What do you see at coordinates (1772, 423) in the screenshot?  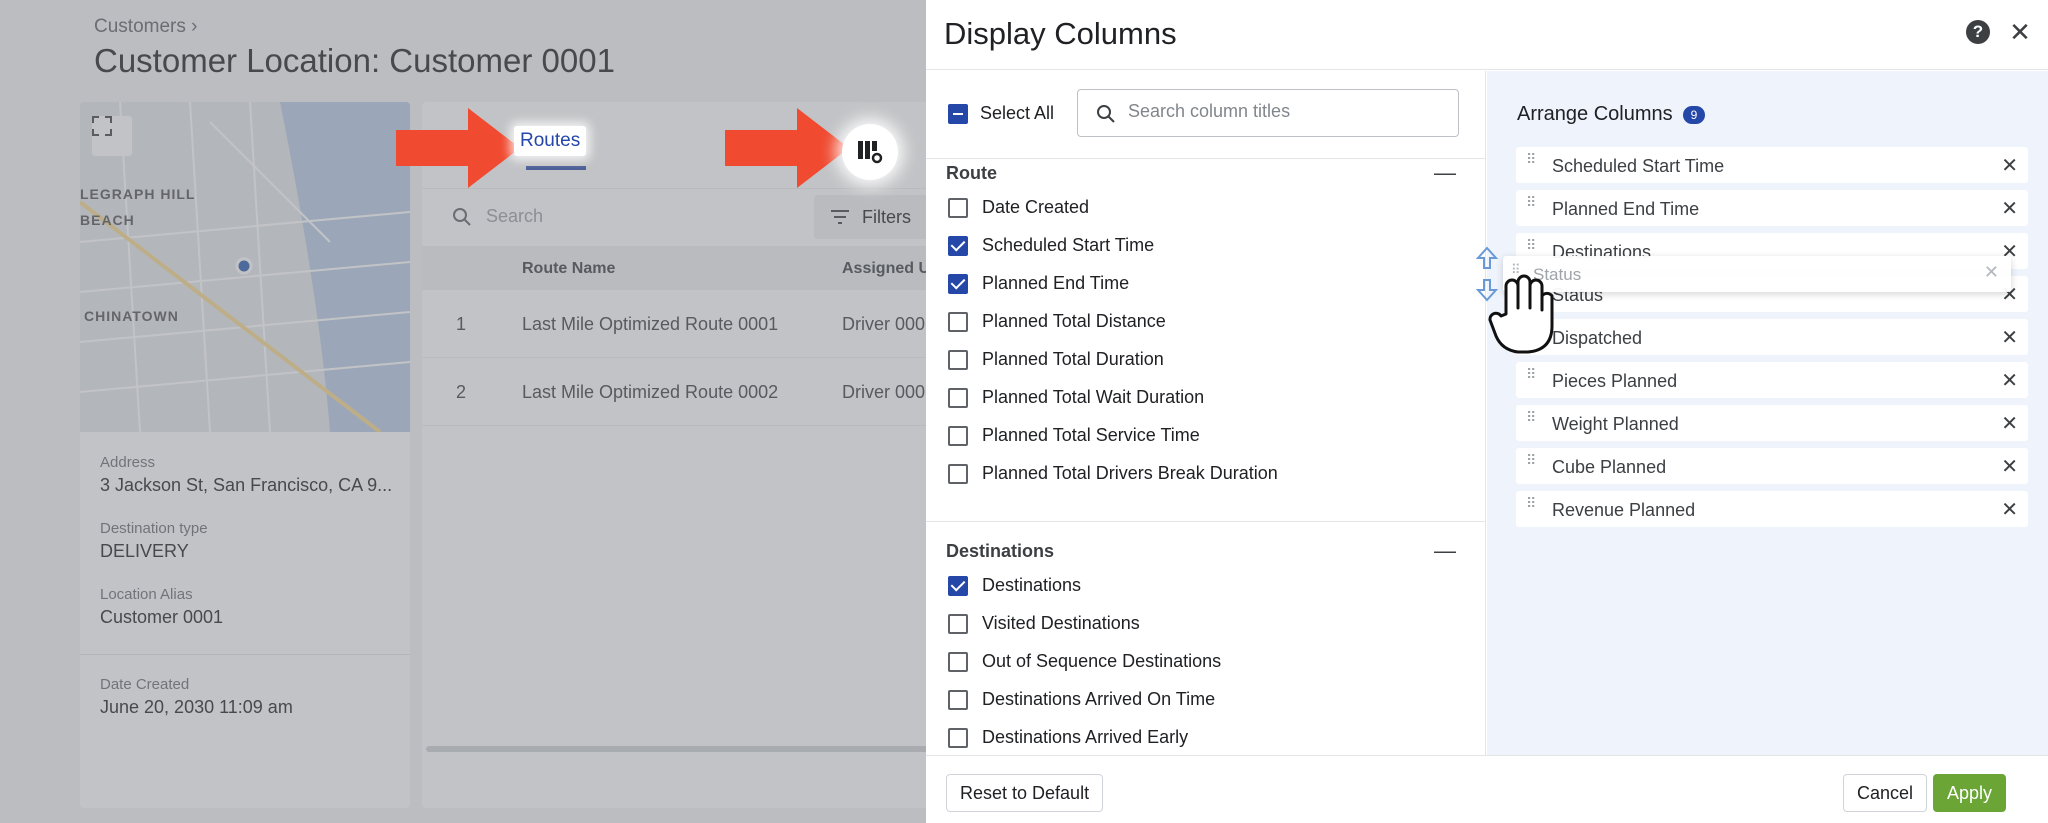 I see `arrange-item: ⠿ Weight Planned ✕` at bounding box center [1772, 423].